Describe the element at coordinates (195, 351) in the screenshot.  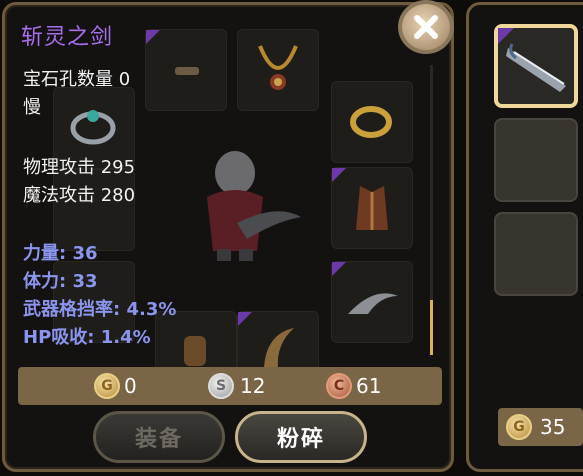
I see `gloves-icon` at that location.